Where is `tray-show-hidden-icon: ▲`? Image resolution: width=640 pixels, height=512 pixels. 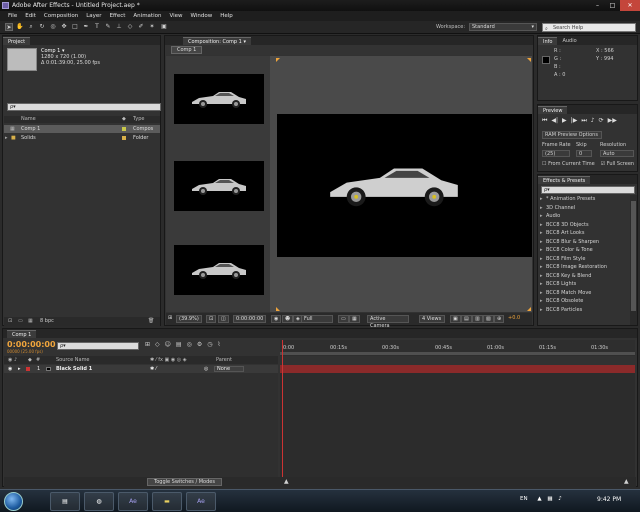 tray-show-hidden-icon: ▲ is located at coordinates (539, 499).